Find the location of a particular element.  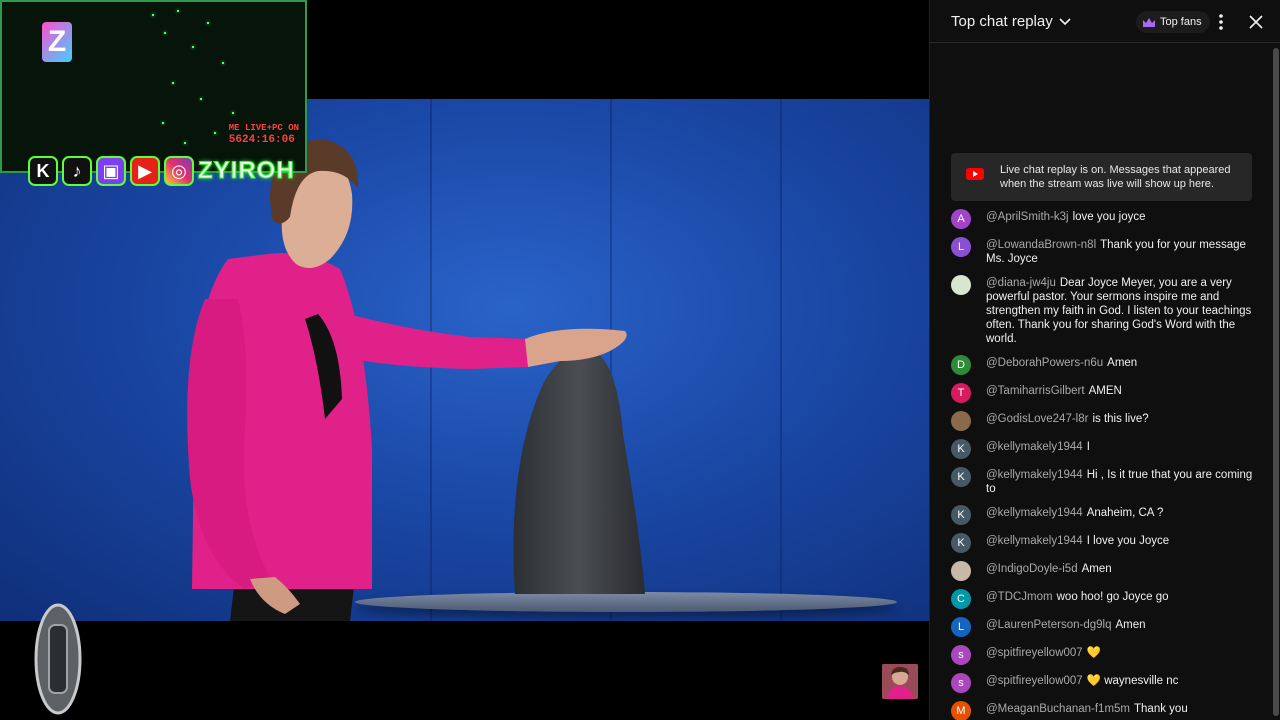

message-author: @MeaganBuchanan-f1m5m is located at coordinates (1058, 709).